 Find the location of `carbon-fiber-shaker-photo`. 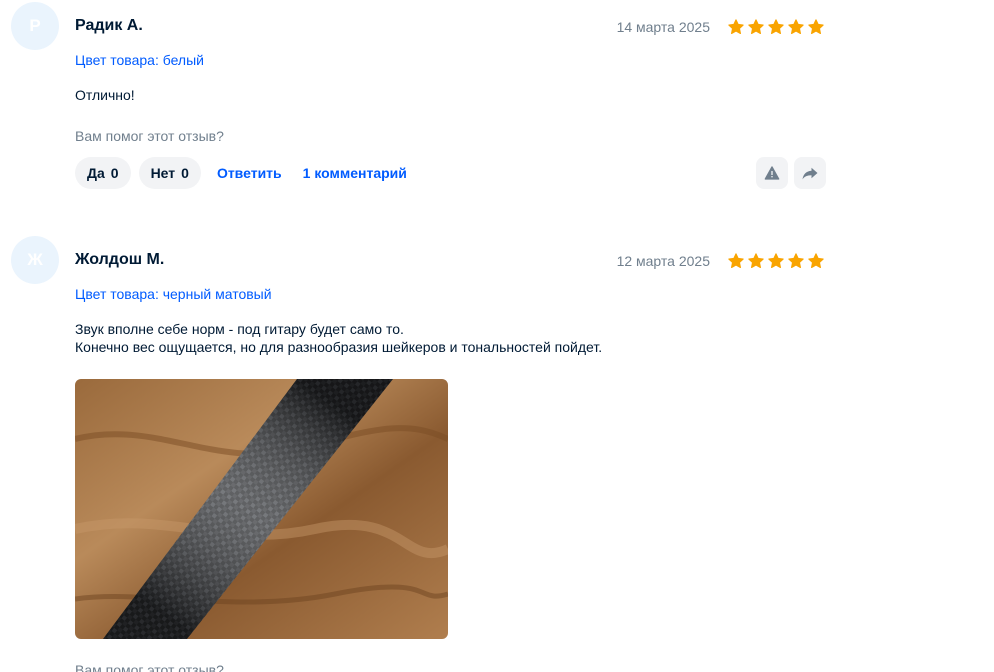

carbon-fiber-shaker-photo is located at coordinates (261, 509).